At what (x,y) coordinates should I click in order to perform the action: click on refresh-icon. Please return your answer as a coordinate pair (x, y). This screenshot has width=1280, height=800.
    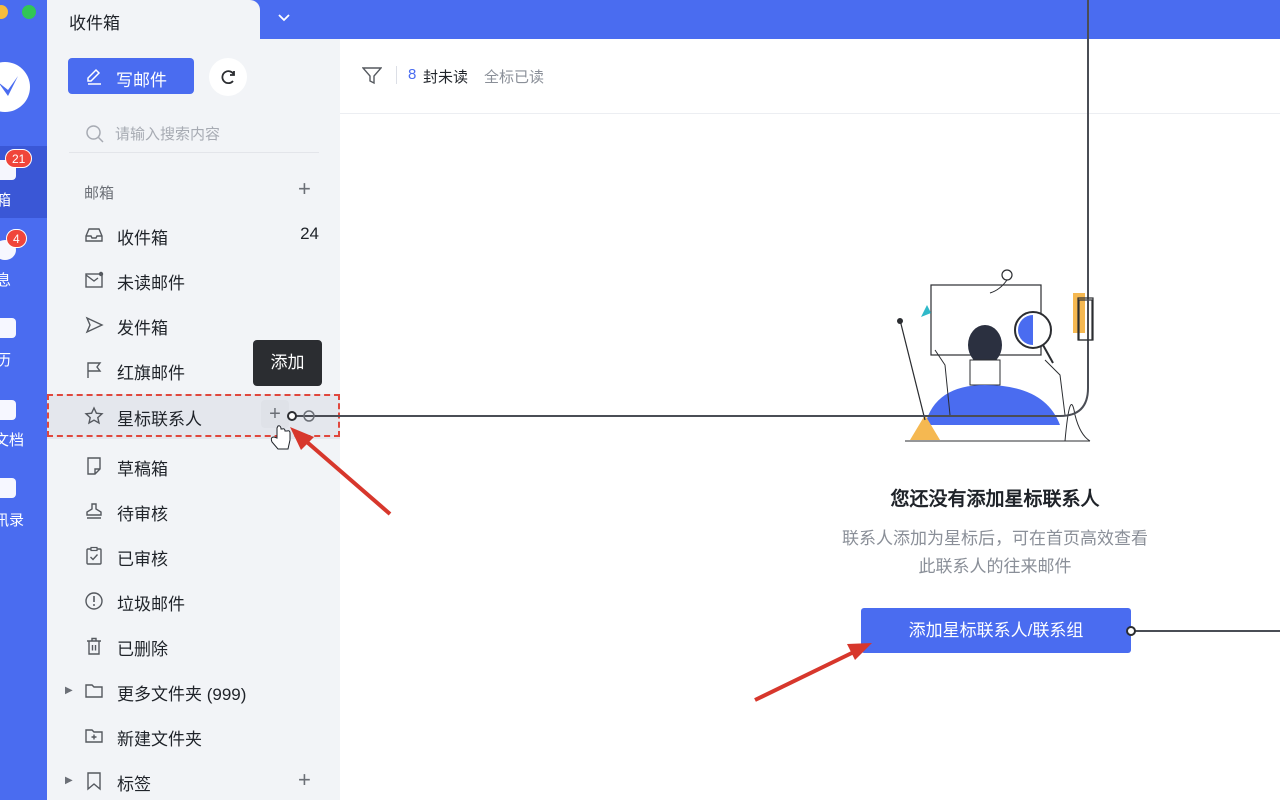
    Looking at the image, I should click on (228, 77).